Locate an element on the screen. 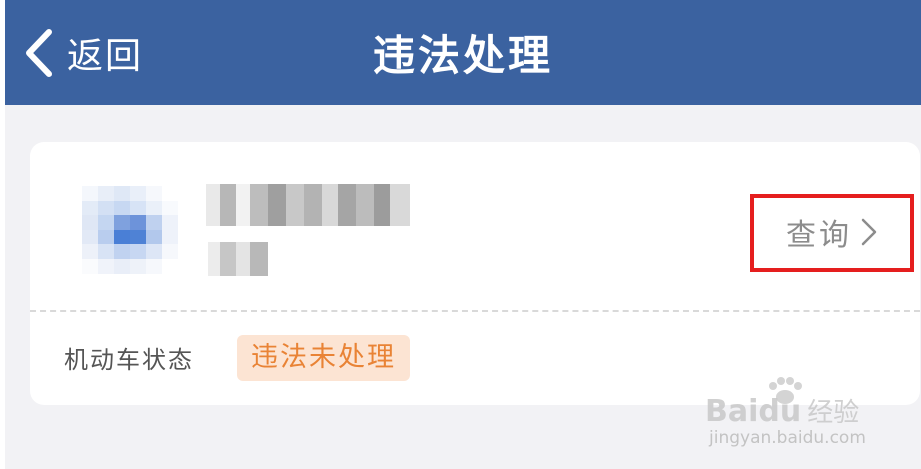 Image resolution: width=921 pixels, height=469 pixels. query-label: 查询 is located at coordinates (819, 235).